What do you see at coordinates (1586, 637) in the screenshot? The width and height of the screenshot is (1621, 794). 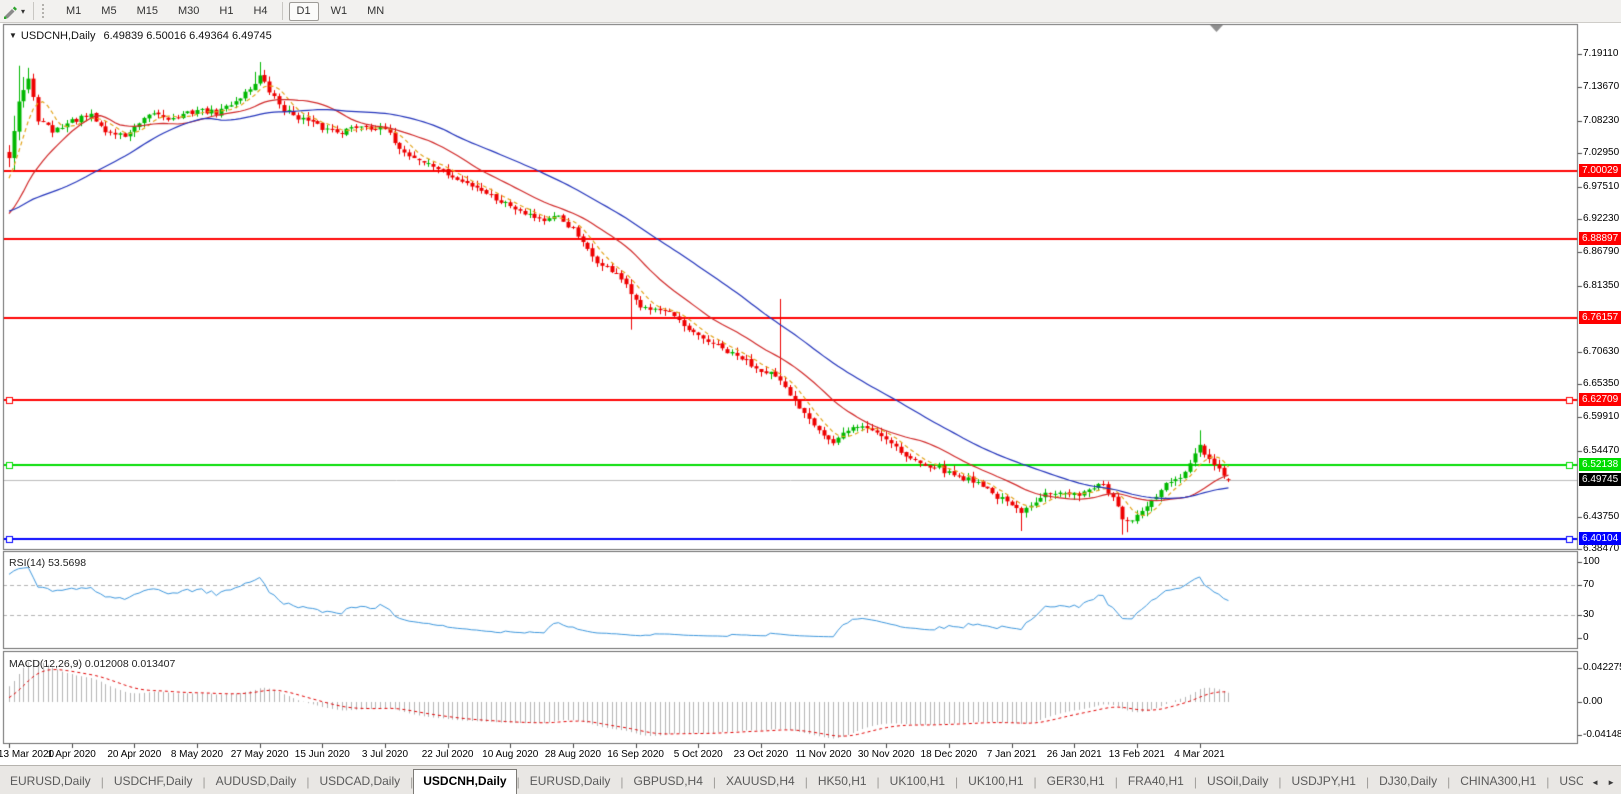 I see `rsi-axis-tick-label: 0` at bounding box center [1586, 637].